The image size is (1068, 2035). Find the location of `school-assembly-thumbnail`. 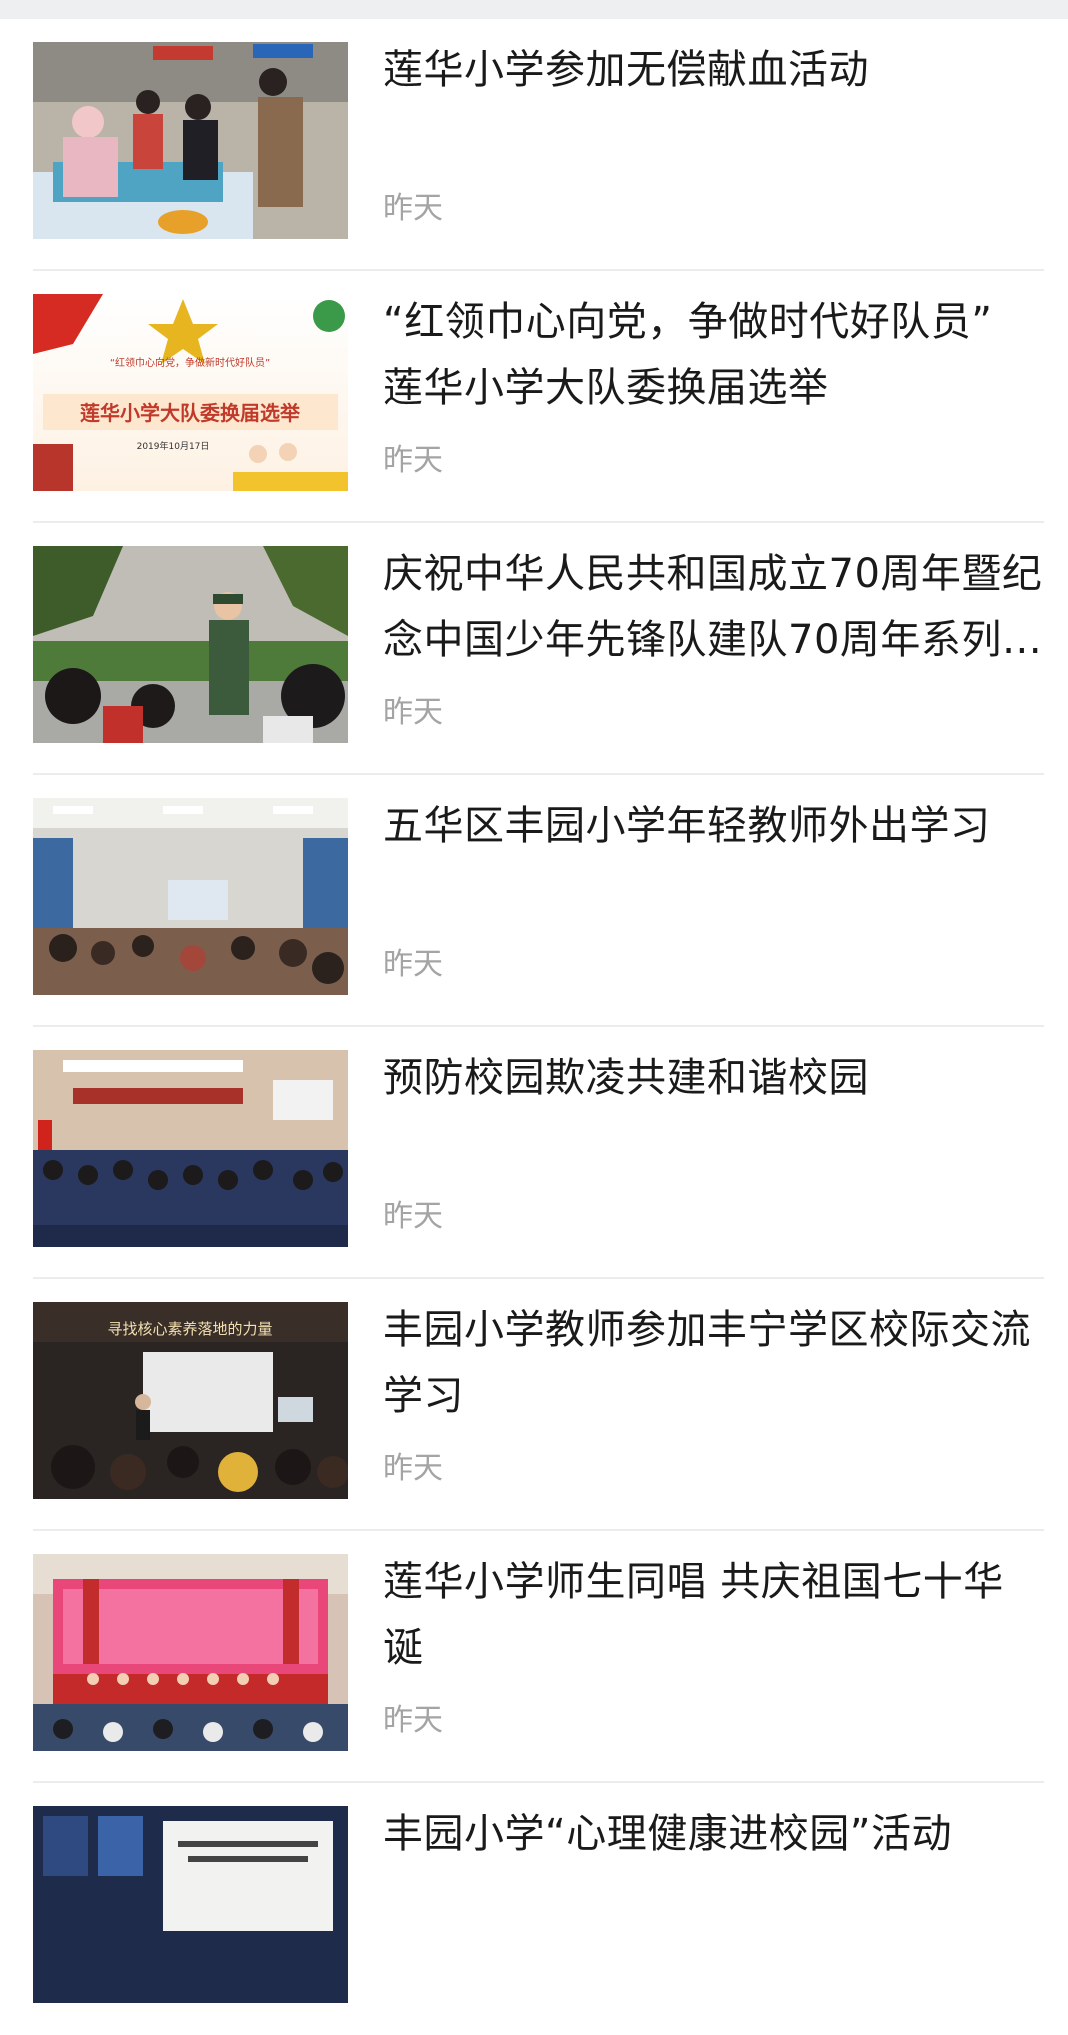

school-assembly-thumbnail is located at coordinates (190, 1148).